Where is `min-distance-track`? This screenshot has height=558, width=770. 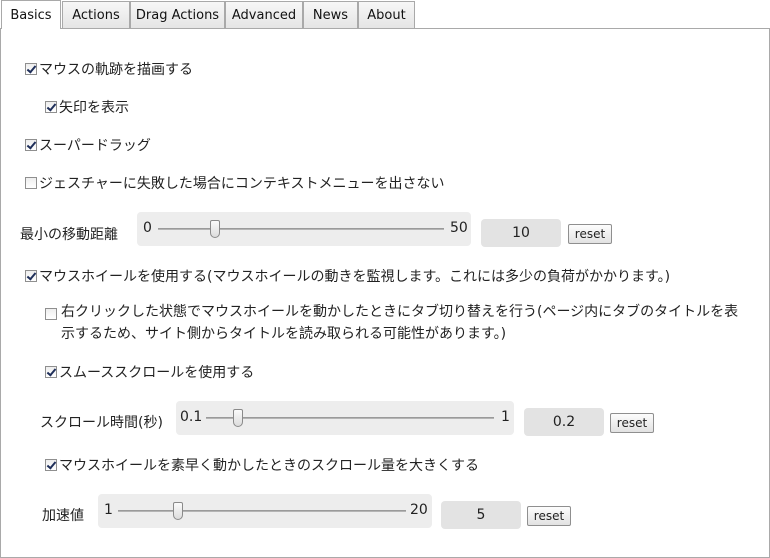 min-distance-track is located at coordinates (301, 229).